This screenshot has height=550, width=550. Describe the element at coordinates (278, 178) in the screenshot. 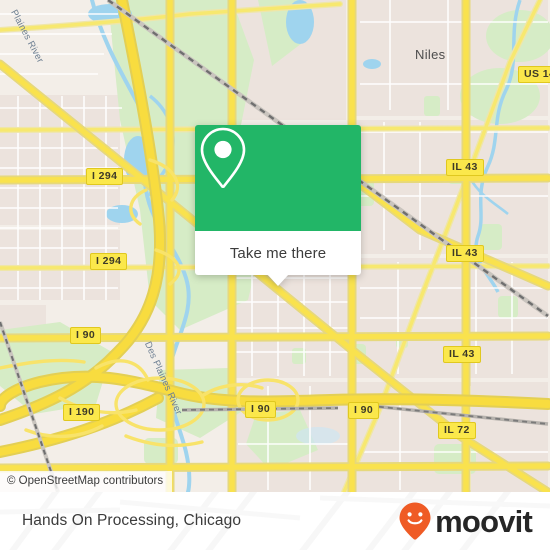

I see `popup-pin-area` at that location.